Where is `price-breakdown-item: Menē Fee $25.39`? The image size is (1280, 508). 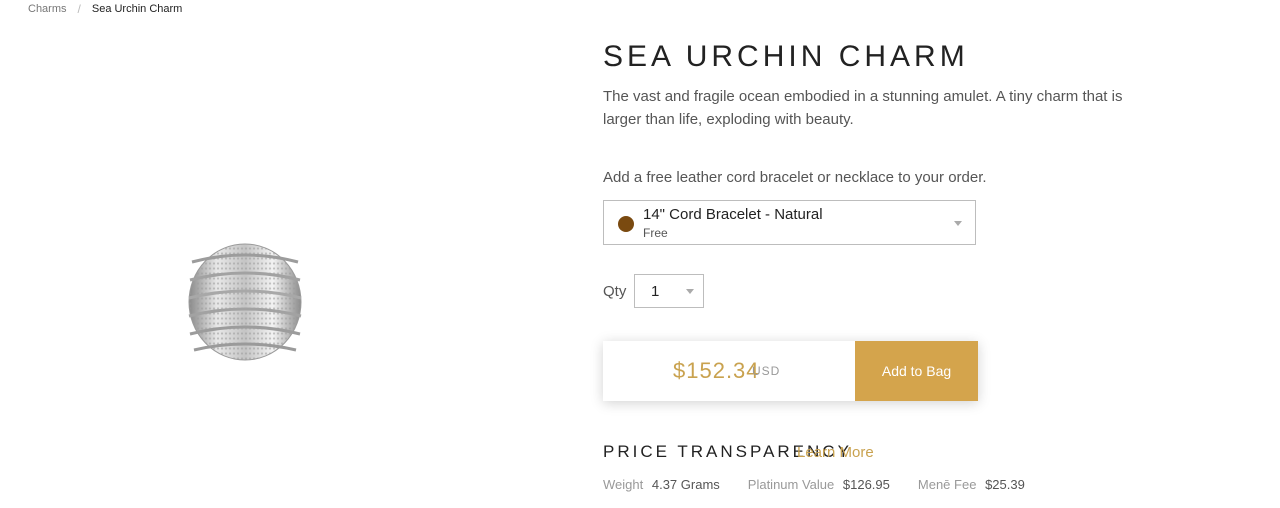 price-breakdown-item: Menē Fee $25.39 is located at coordinates (971, 484).